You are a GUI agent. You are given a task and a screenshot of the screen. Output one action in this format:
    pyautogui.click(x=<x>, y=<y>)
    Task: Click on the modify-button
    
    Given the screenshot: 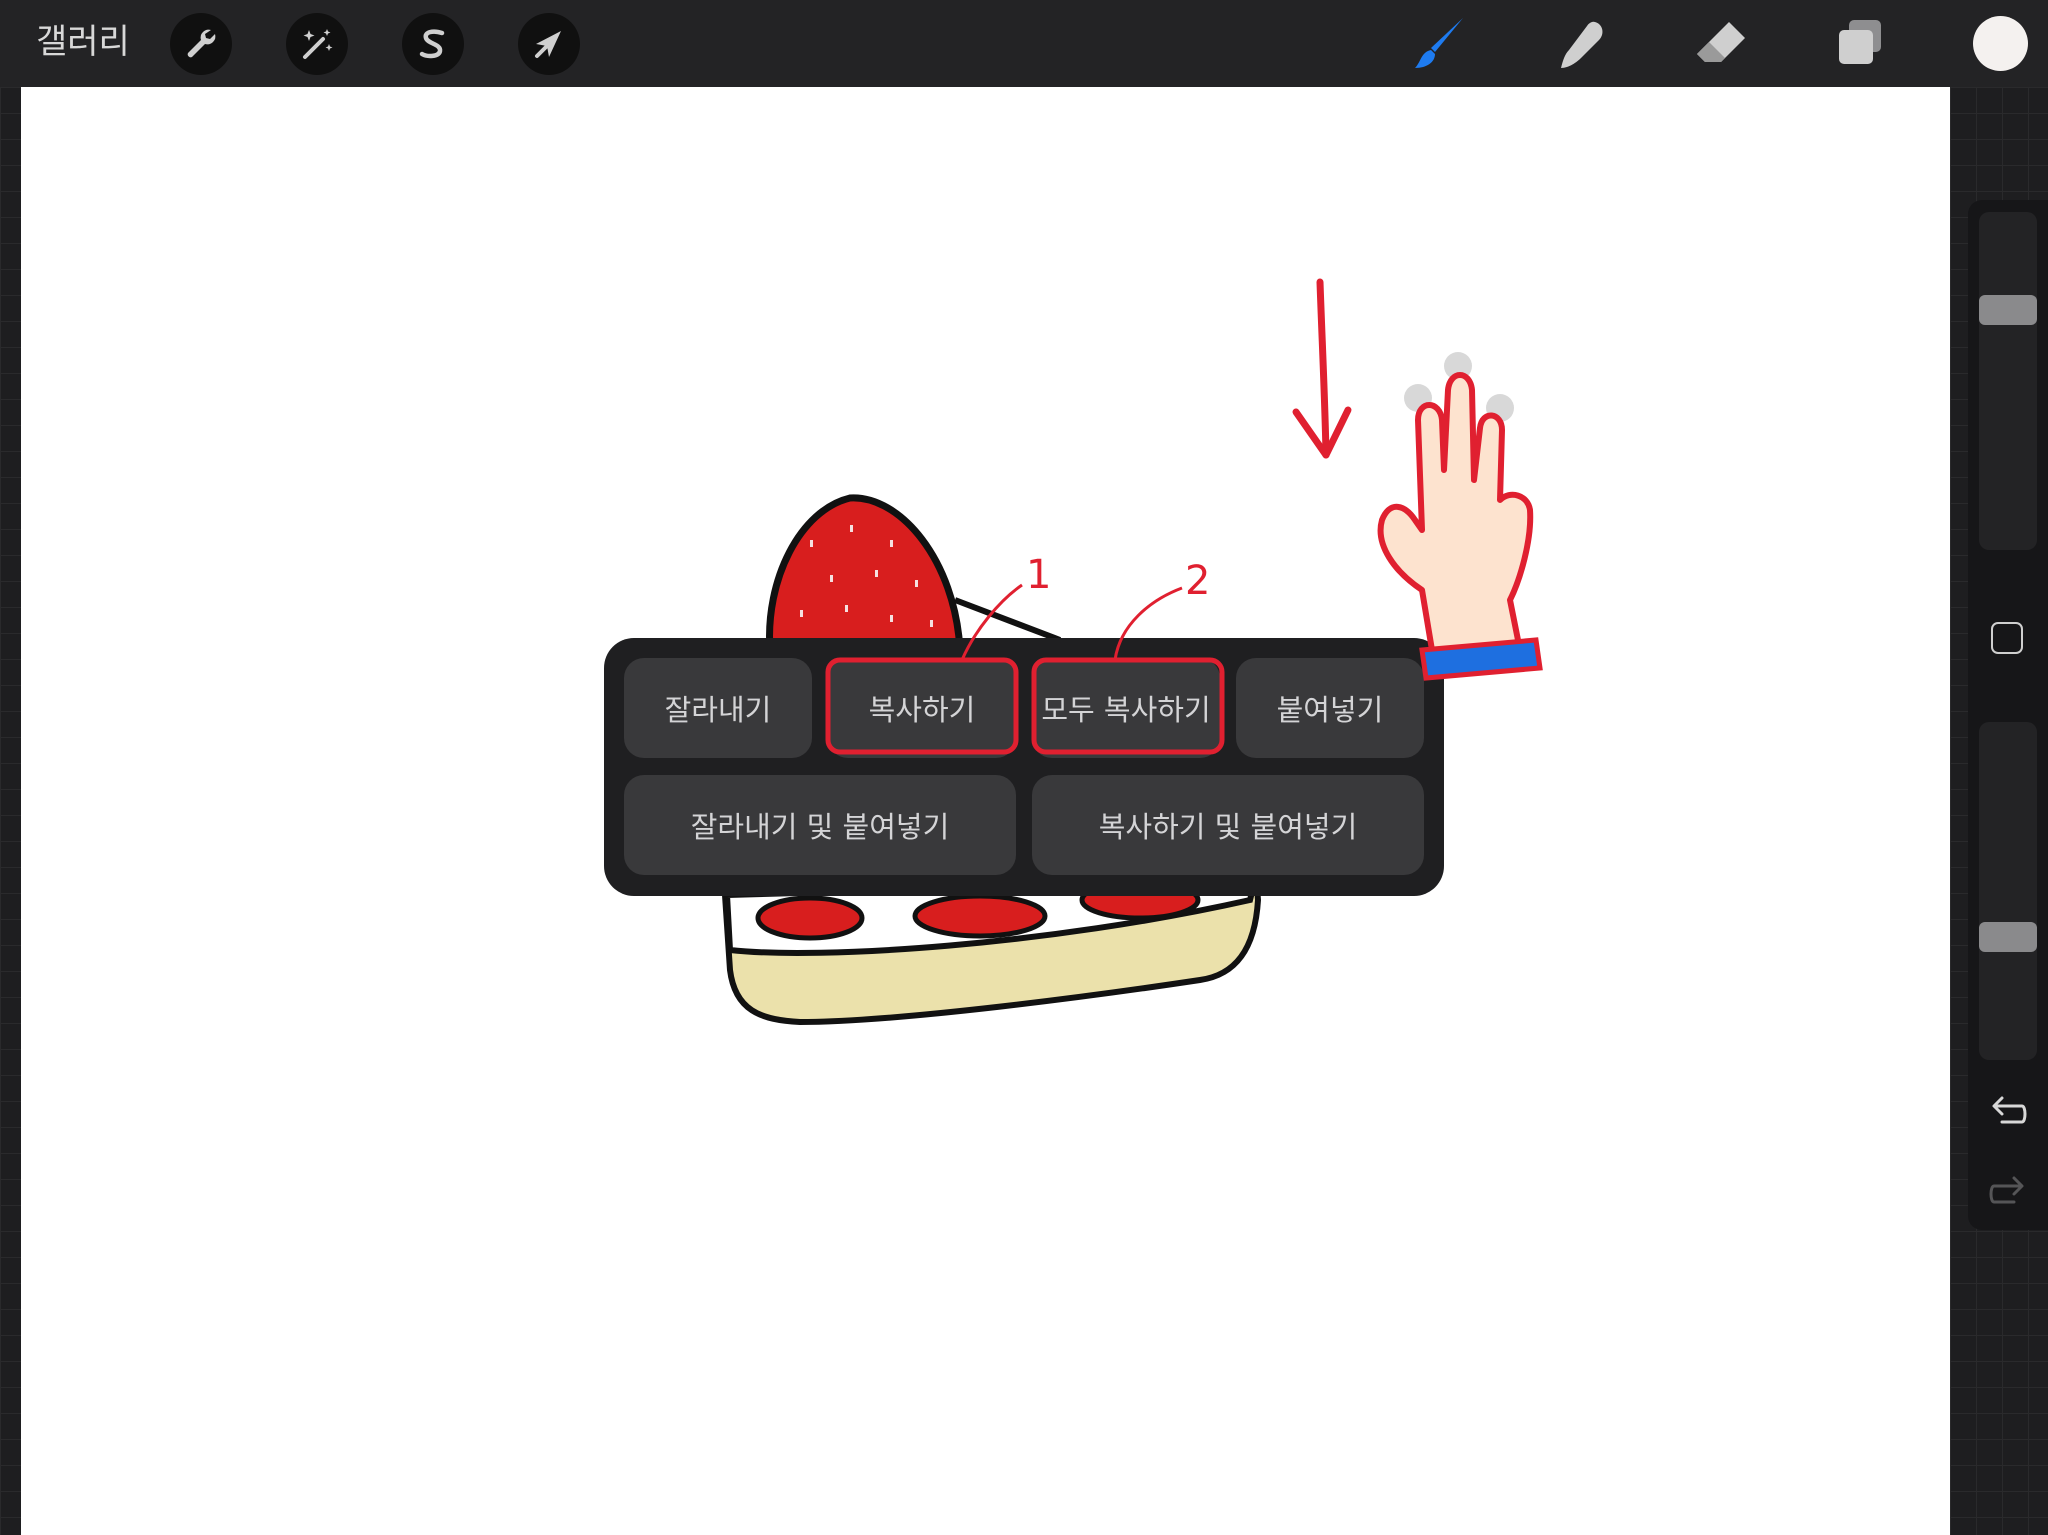 What is the action you would take?
    pyautogui.click(x=2007, y=638)
    